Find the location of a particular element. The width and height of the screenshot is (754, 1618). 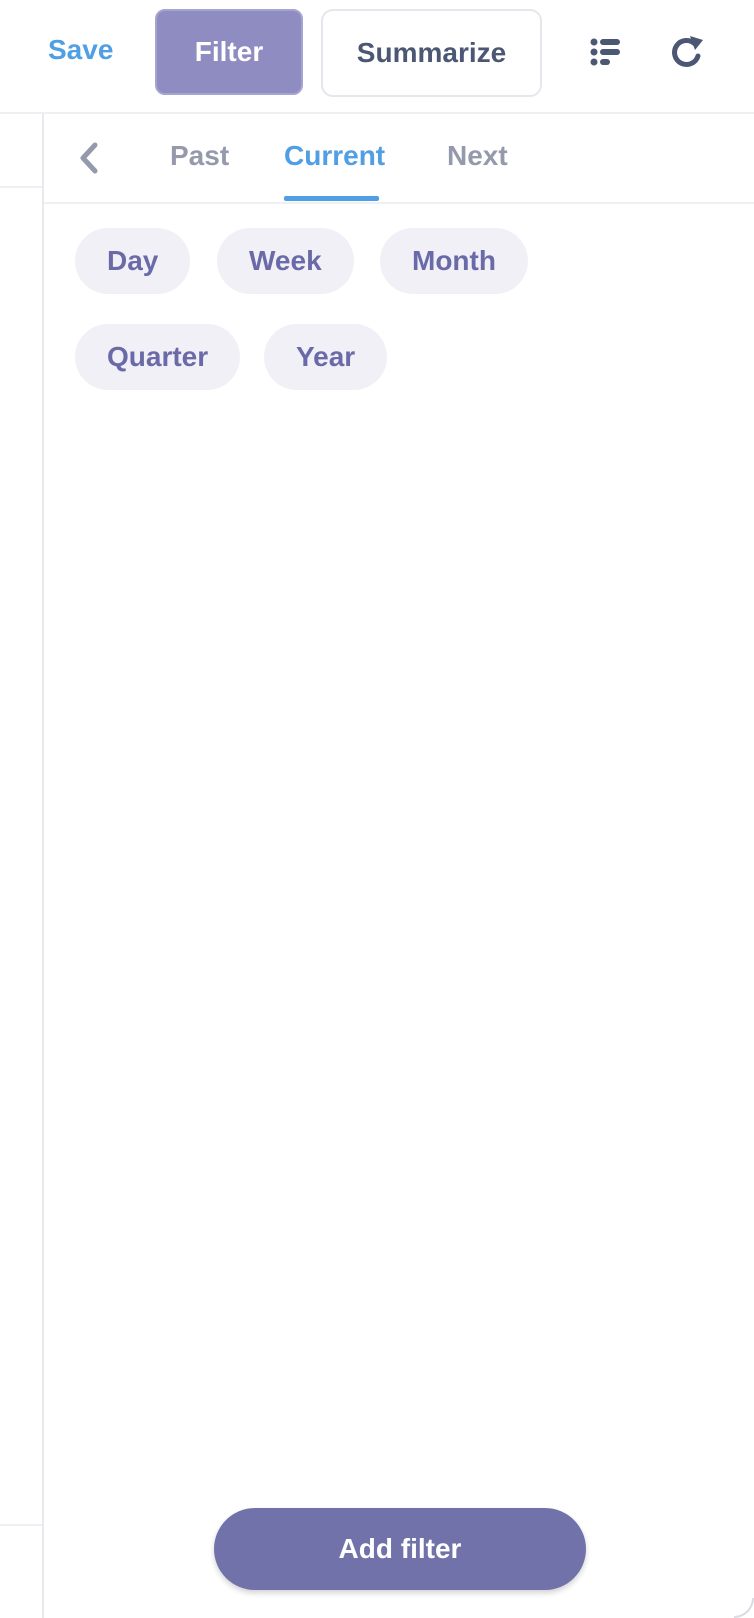

refresh-icon-graphic is located at coordinates (687, 51).